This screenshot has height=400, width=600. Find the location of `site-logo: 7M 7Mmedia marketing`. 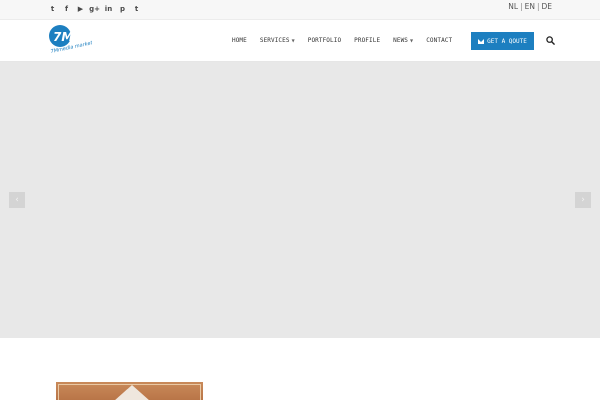

site-logo: 7M 7Mmedia marketing is located at coordinates (70, 41).